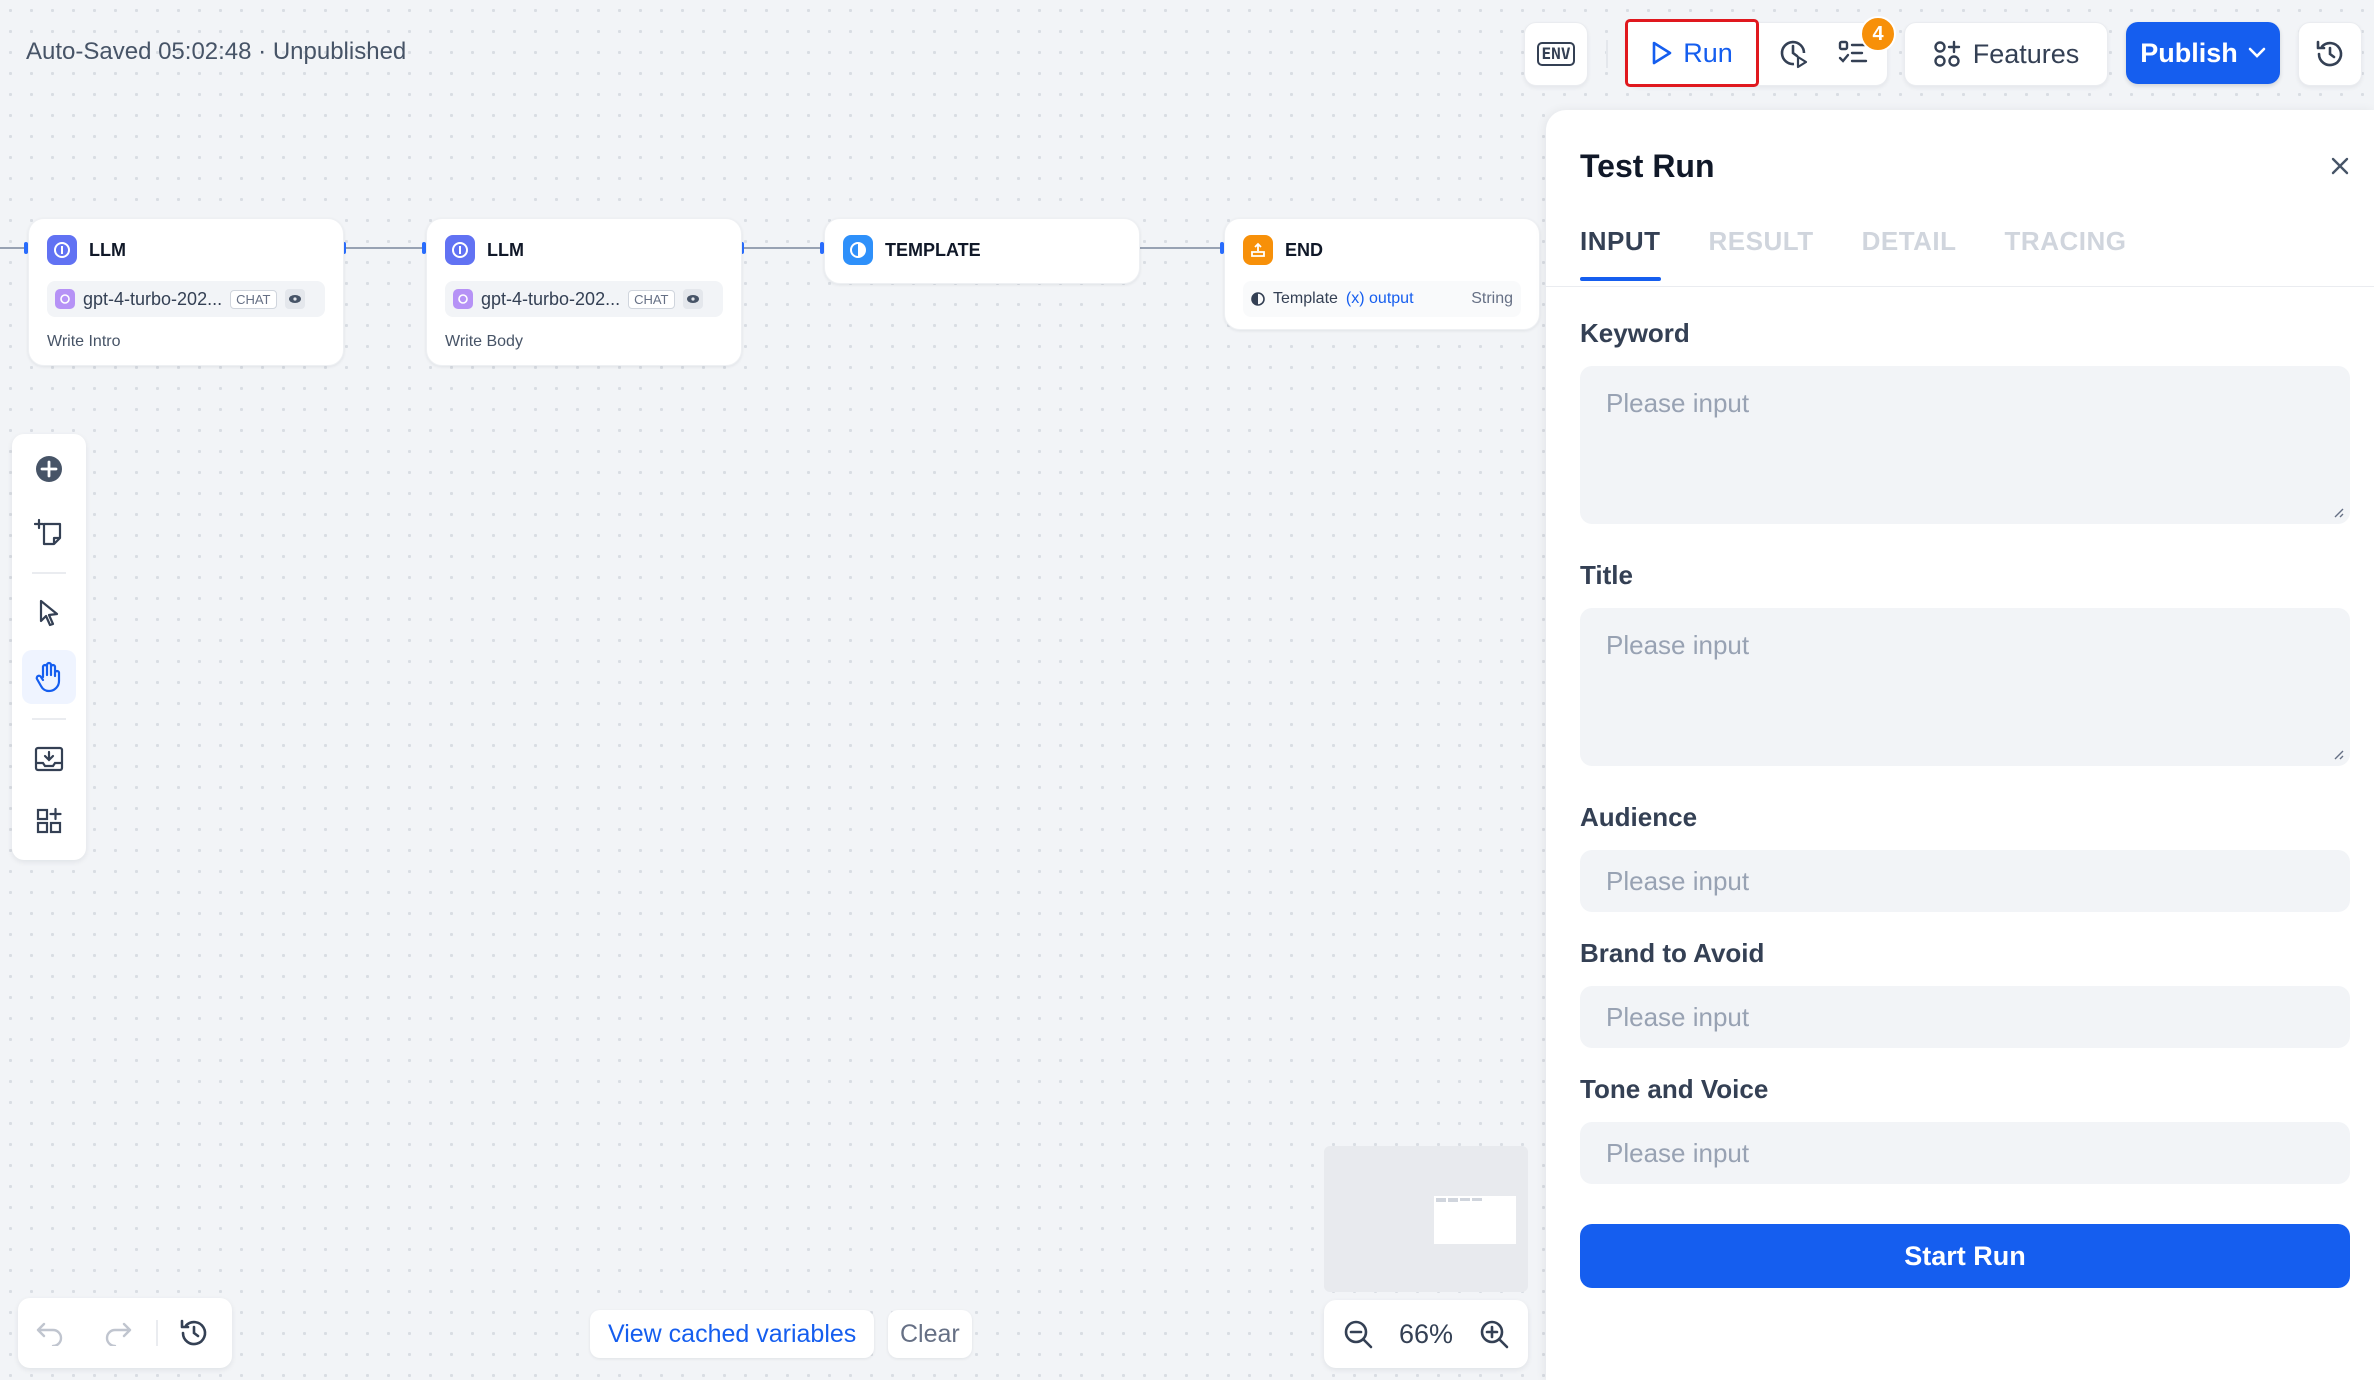 This screenshot has height=1380, width=2374. I want to click on change-history-button, so click(194, 1333).